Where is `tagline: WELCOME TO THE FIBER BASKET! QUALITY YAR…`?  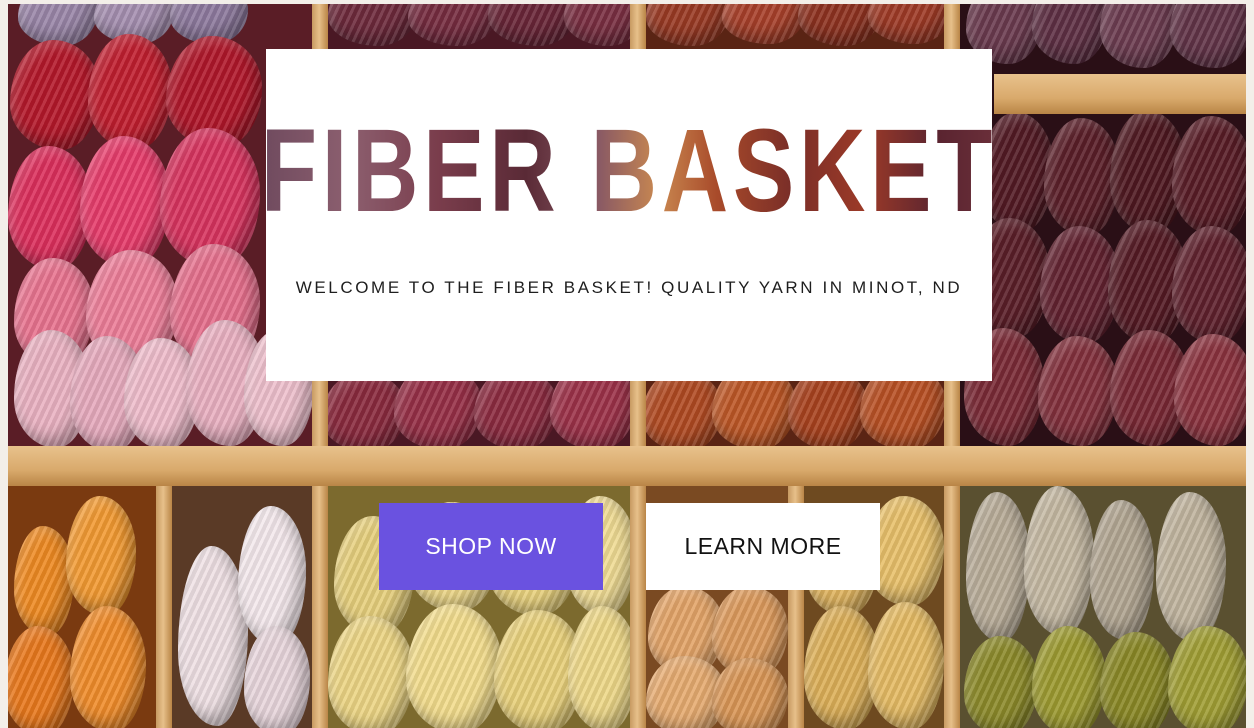
tagline: WELCOME TO THE FIBER BASKET! QUALITY YAR… is located at coordinates (629, 287).